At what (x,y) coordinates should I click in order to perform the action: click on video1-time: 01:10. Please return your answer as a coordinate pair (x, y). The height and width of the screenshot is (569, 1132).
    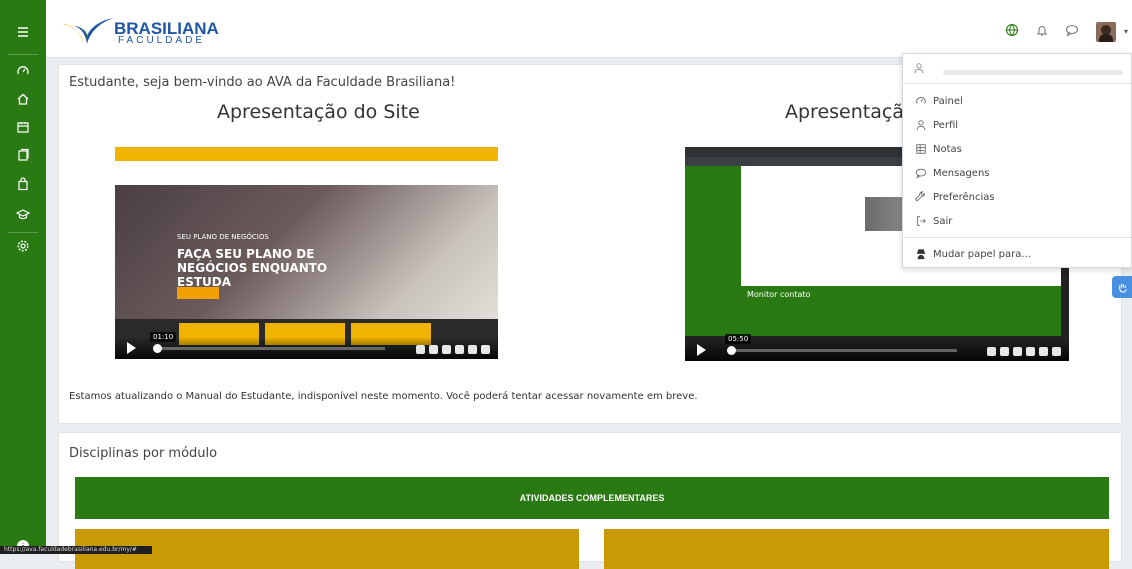
    Looking at the image, I should click on (163, 337).